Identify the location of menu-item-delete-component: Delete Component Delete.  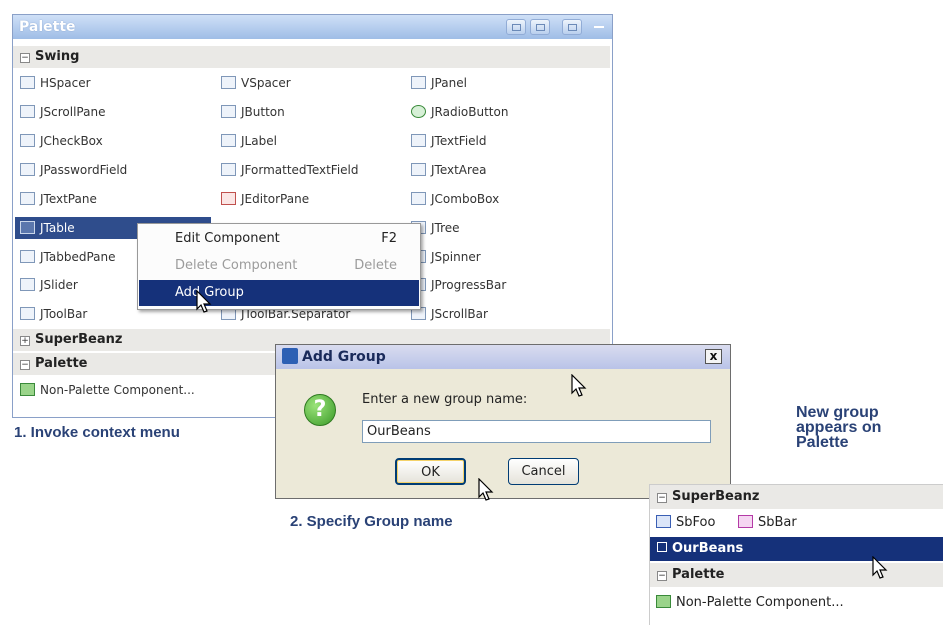
(279, 266).